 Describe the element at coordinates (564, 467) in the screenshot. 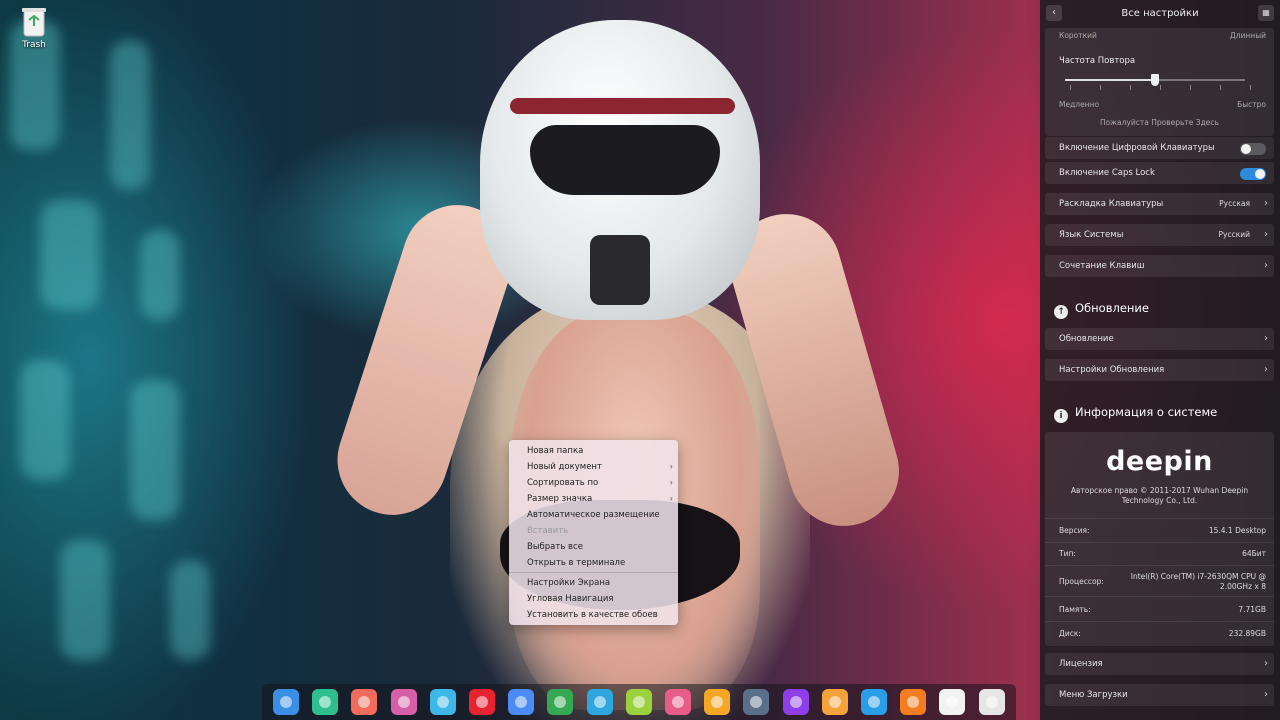

I see `context-menu-item-label: Новый документ` at that location.